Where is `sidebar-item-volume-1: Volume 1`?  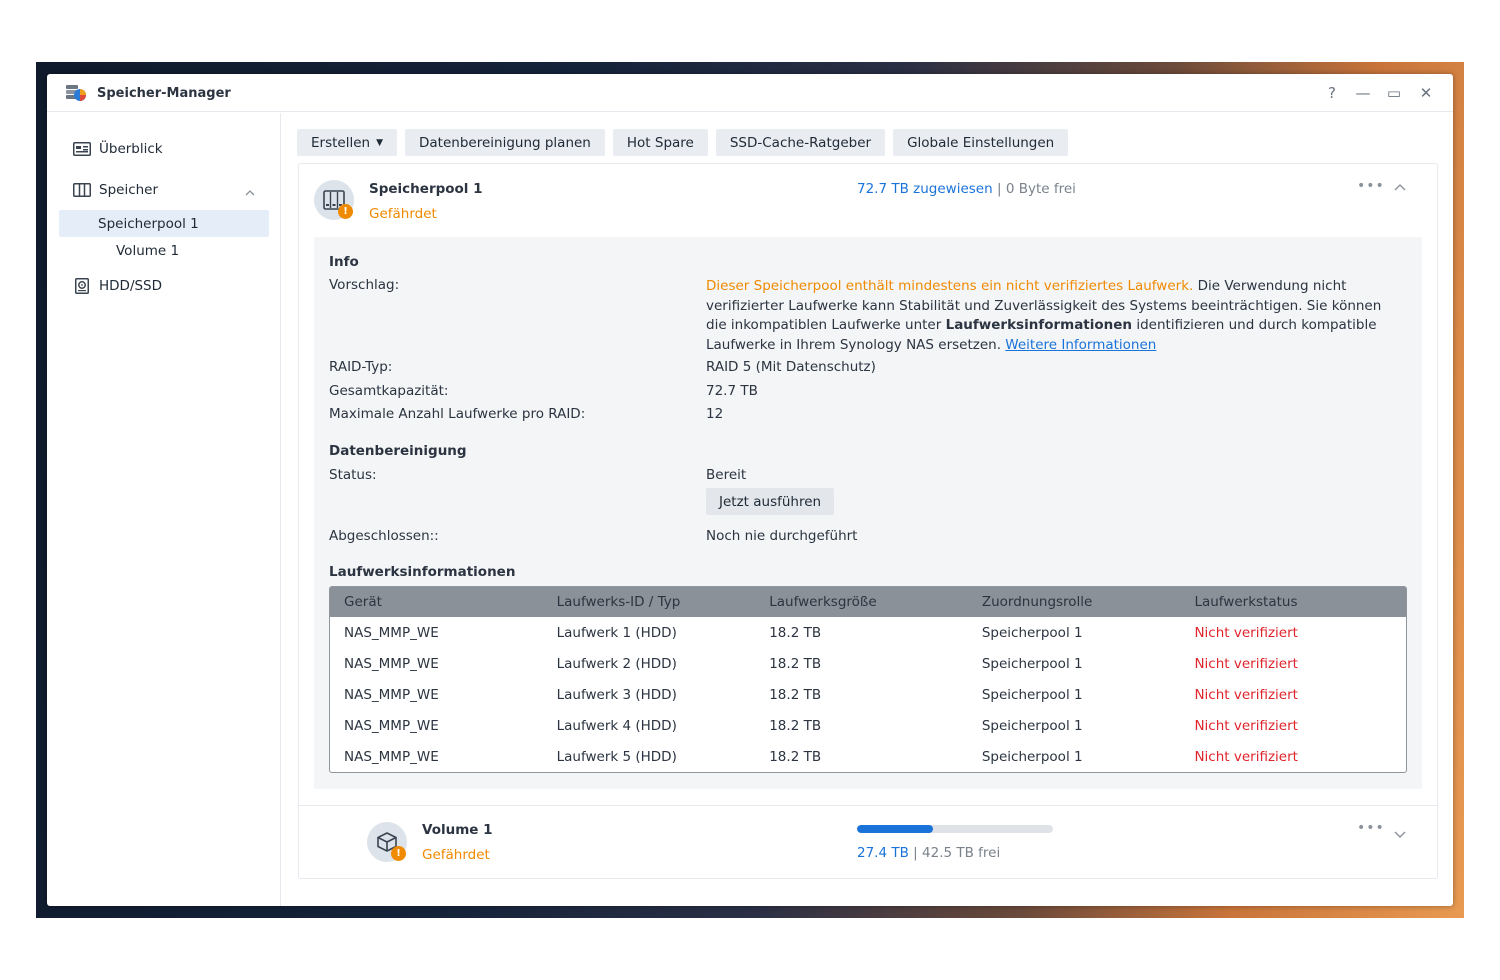 sidebar-item-volume-1: Volume 1 is located at coordinates (164, 250).